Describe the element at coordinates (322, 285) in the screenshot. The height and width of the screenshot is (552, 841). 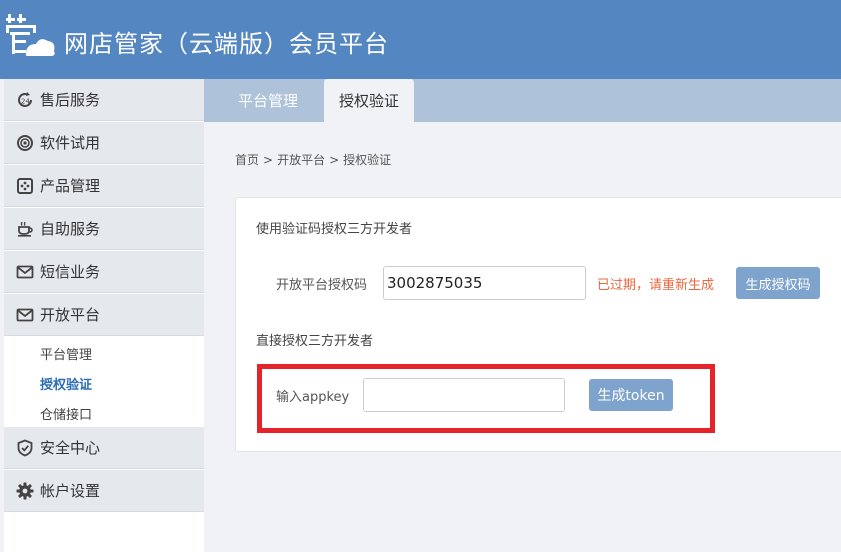
I see `auth-code-label: 开放平台授权码` at that location.